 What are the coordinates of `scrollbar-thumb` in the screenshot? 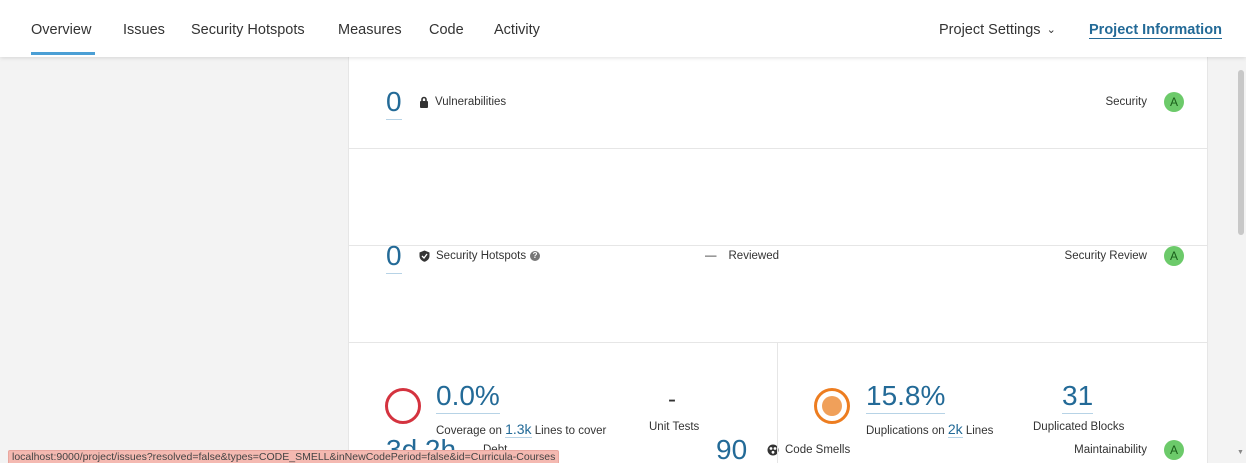 It's located at (1241, 152).